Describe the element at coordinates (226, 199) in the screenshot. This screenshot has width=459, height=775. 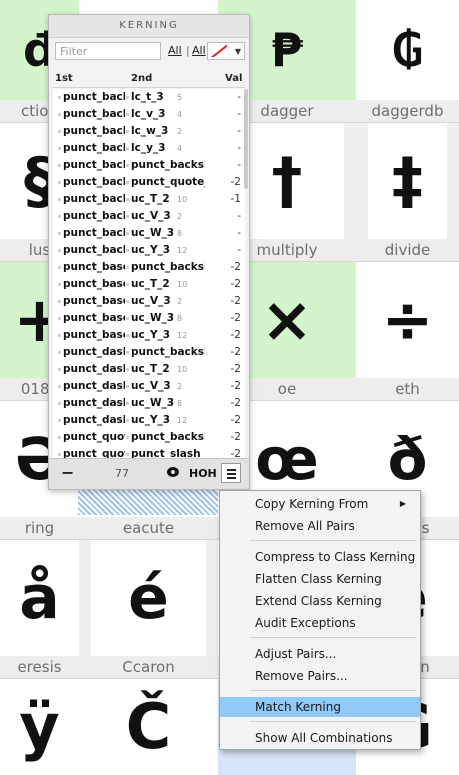
I see `kern-value: -1` at that location.